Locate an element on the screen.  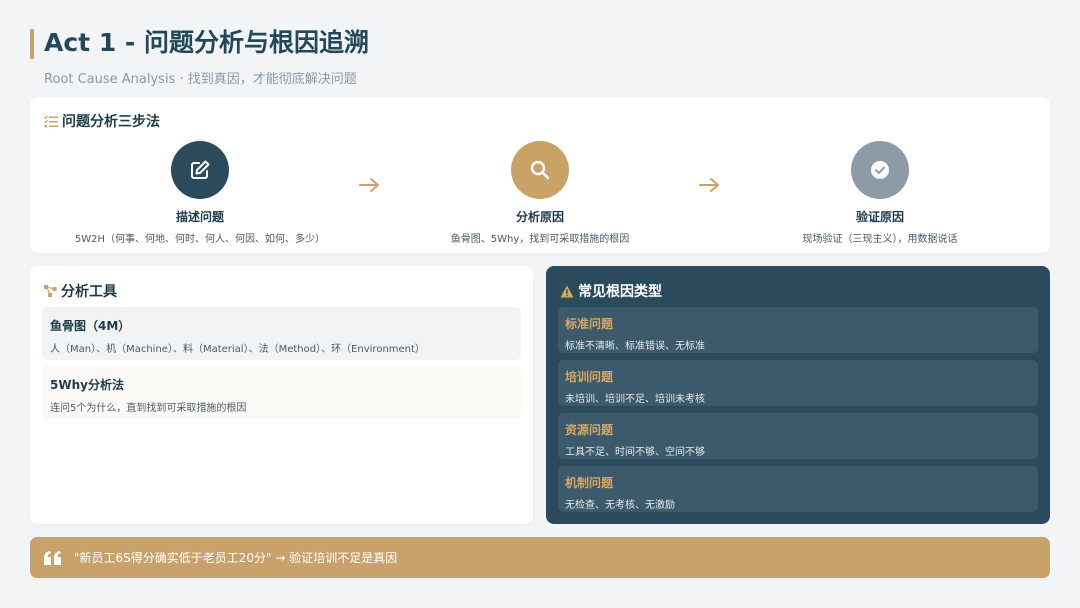
sitemap-icon is located at coordinates (50, 291).